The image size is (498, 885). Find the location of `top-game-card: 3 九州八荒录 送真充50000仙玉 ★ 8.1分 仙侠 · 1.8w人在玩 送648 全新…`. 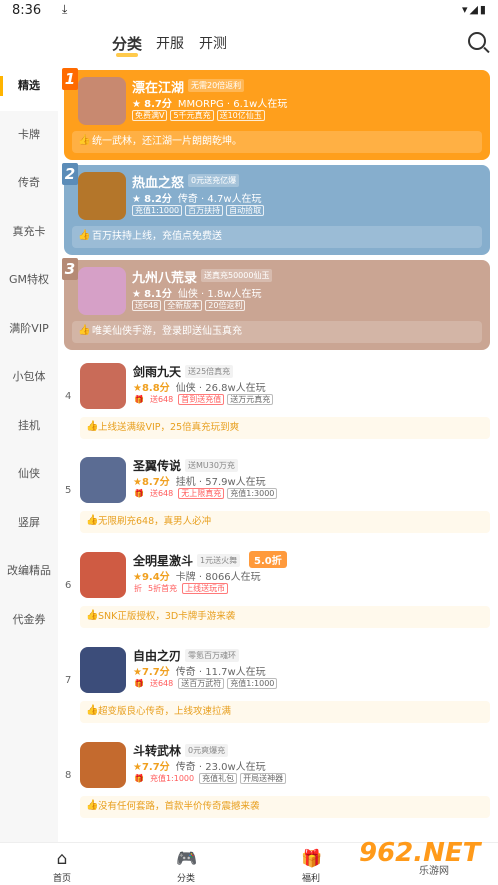

top-game-card: 3 九州八荒录 送真充50000仙玉 ★ 8.1分 仙侠 · 1.8w人在玩 送648 全新… is located at coordinates (276, 304).